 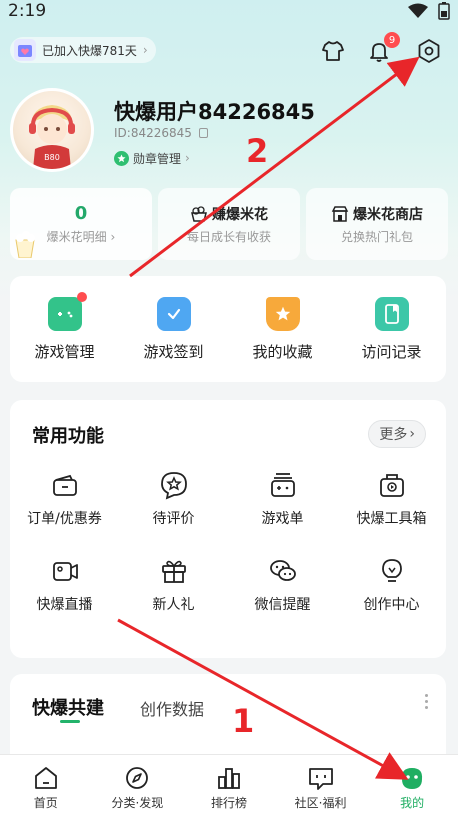 What do you see at coordinates (68, 436) in the screenshot?
I see `section-title: 常用功能` at bounding box center [68, 436].